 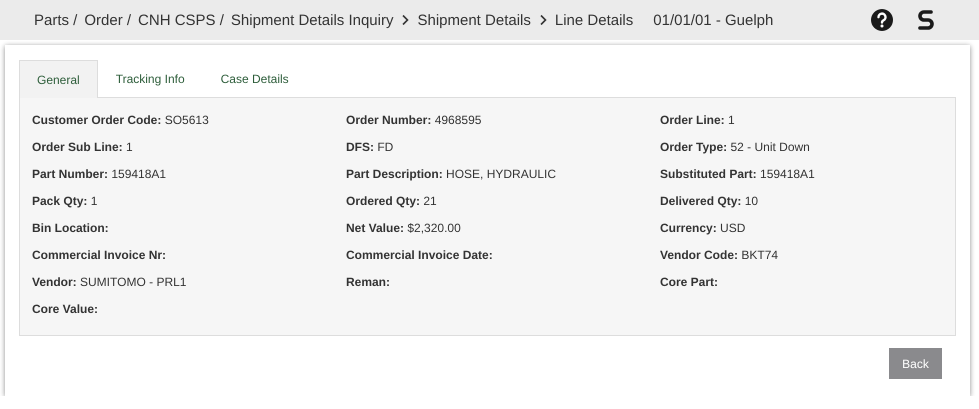 I want to click on field-label: Commercial Invoice Nr:, so click(x=99, y=255).